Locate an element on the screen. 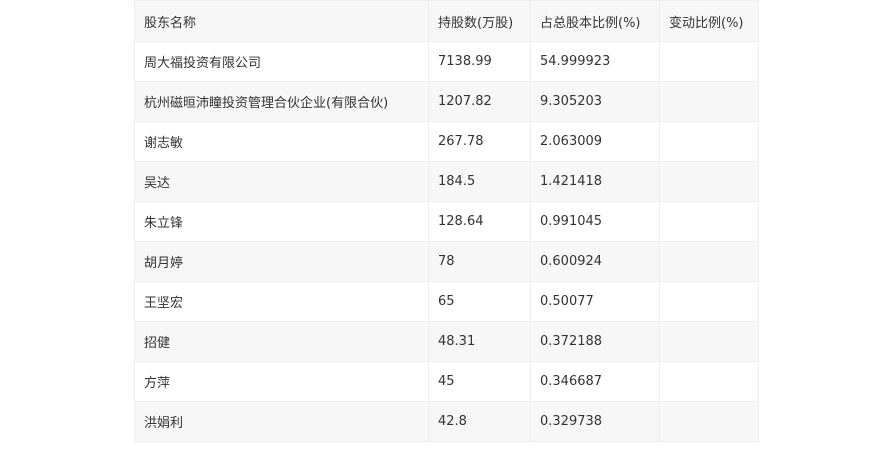 The width and height of the screenshot is (893, 451). table-row: 洪娟利 42.8 0.329738 is located at coordinates (446, 421).